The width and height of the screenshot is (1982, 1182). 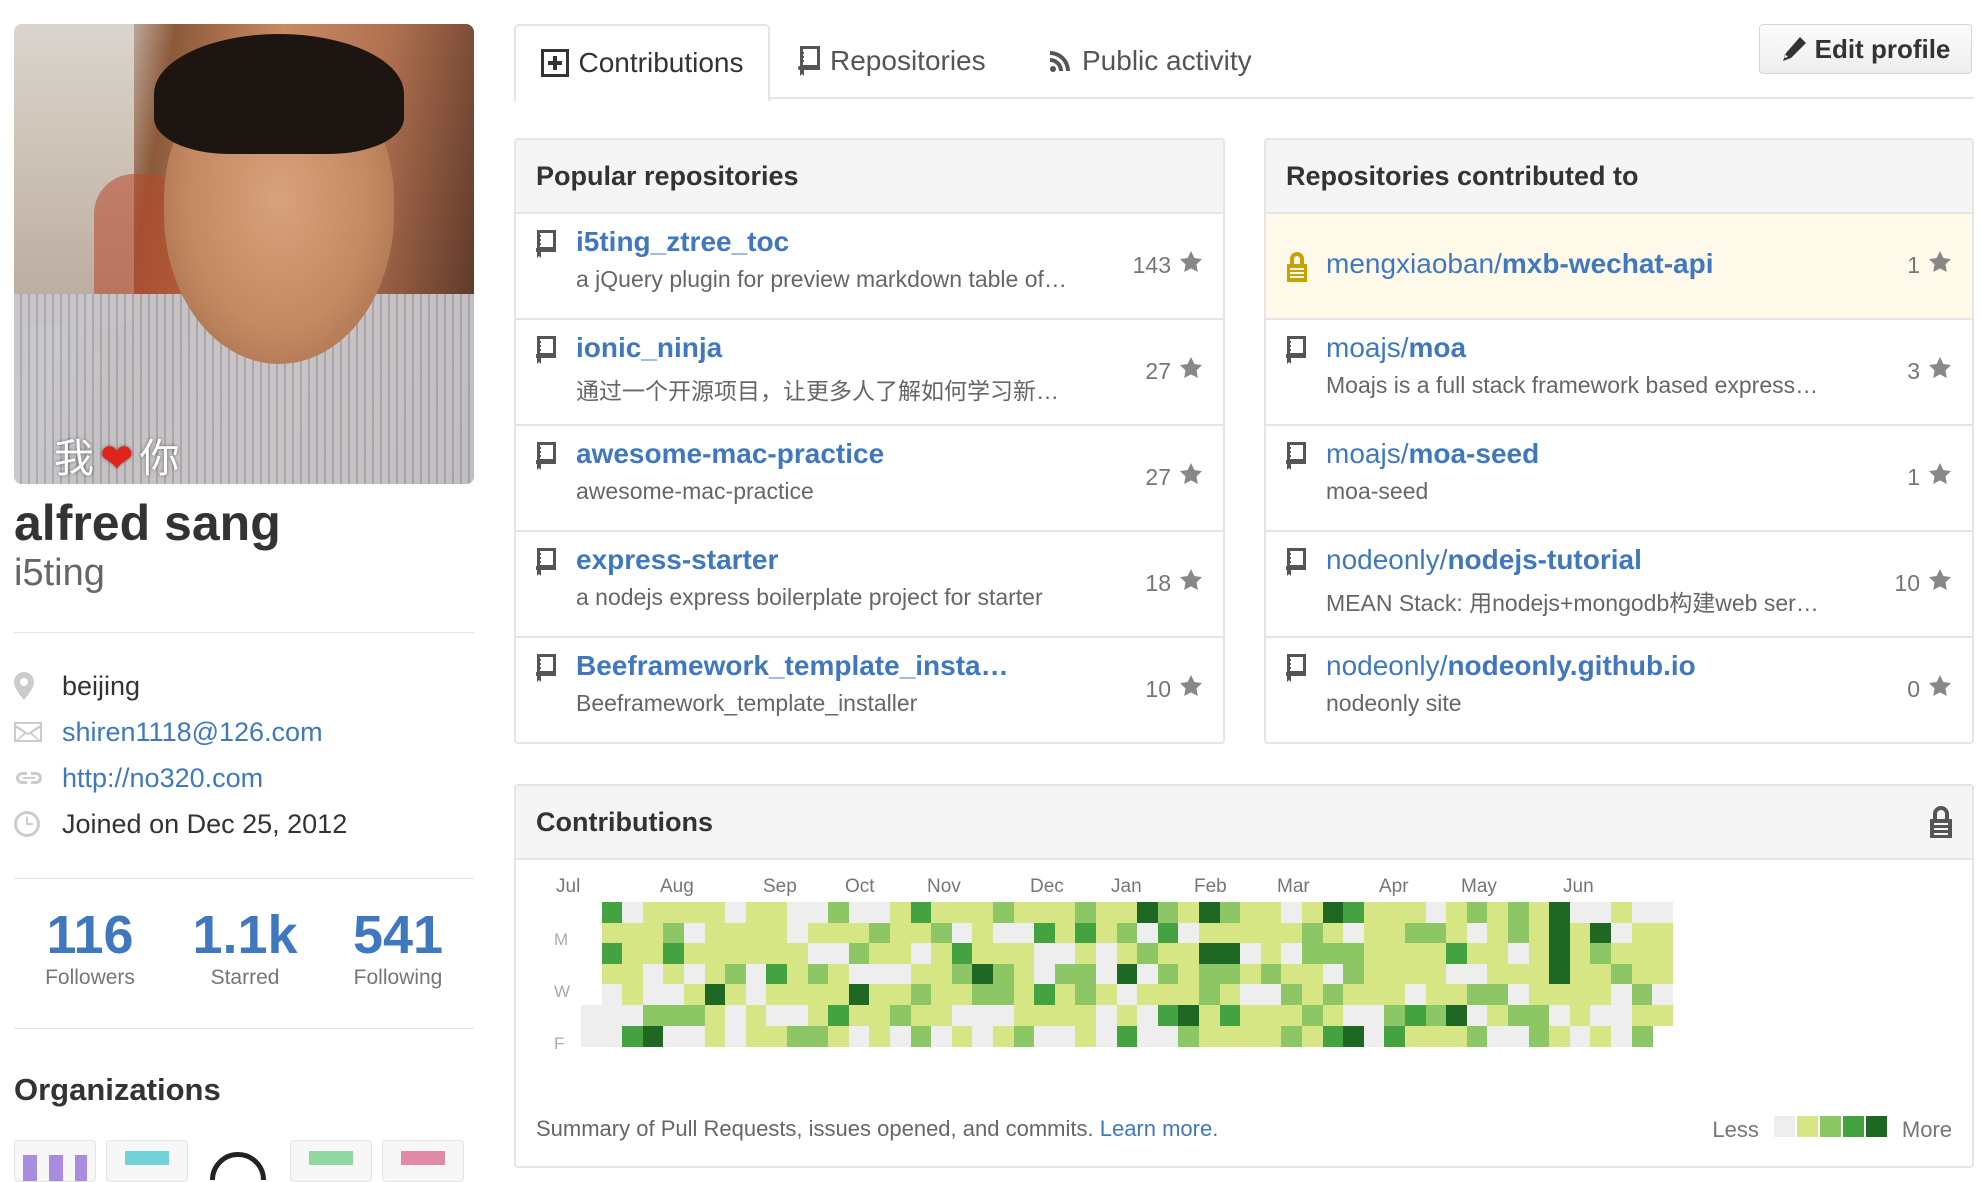 I want to click on lock-icon, so click(x=1941, y=825).